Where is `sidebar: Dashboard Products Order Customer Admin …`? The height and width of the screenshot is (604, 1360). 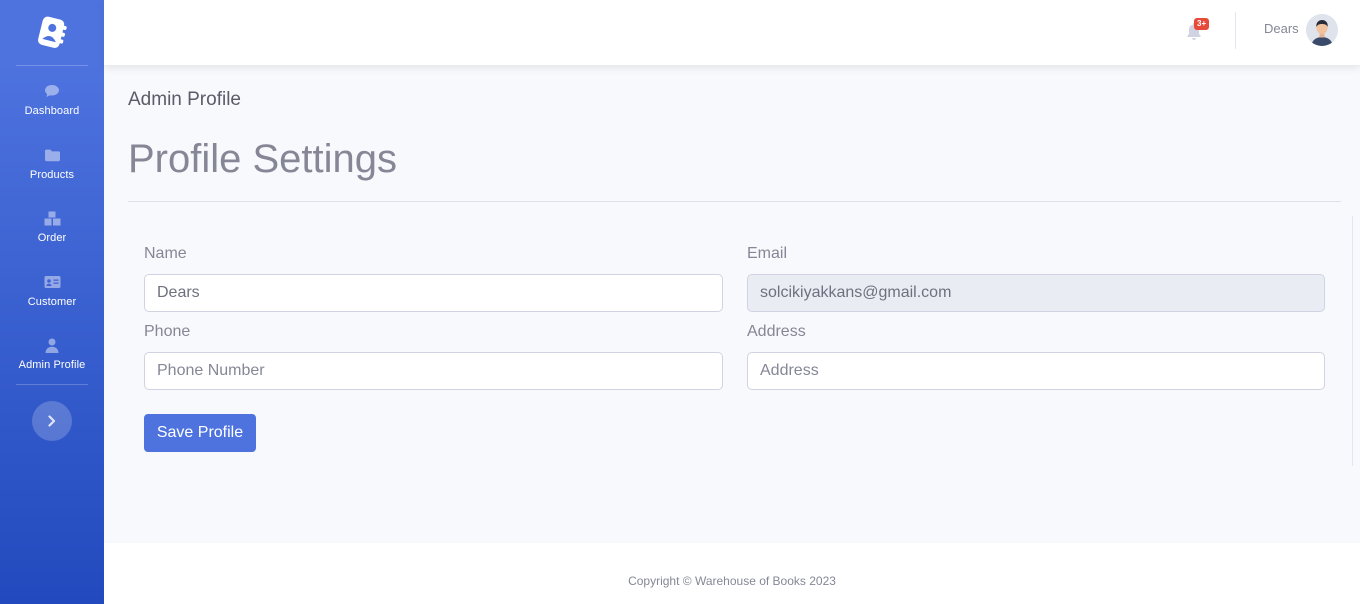
sidebar: Dashboard Products Order Customer Admin … is located at coordinates (52, 302).